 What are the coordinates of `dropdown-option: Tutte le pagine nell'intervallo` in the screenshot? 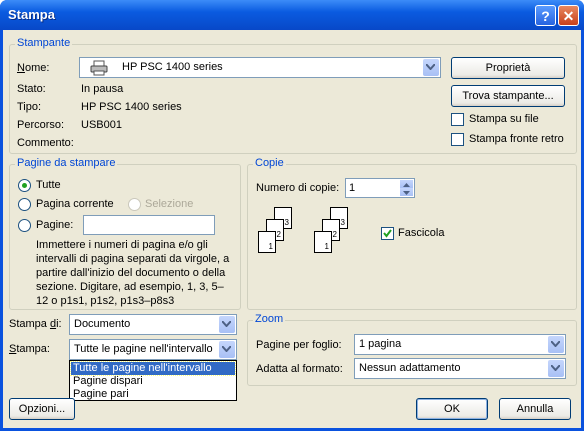 It's located at (153, 368).